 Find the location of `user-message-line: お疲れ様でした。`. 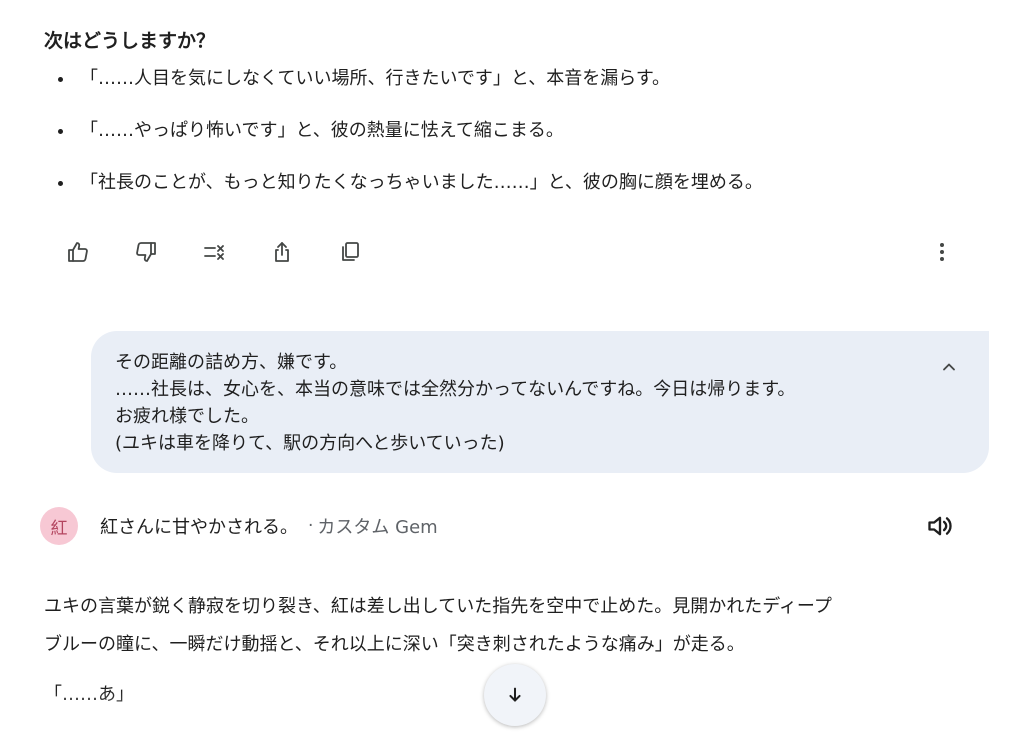

user-message-line: お疲れ様でした。 is located at coordinates (187, 416).